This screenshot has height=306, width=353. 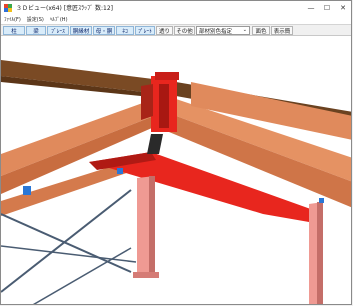 What do you see at coordinates (282, 30) in the screenshot?
I see `display-simple-button: 表示簡` at bounding box center [282, 30].